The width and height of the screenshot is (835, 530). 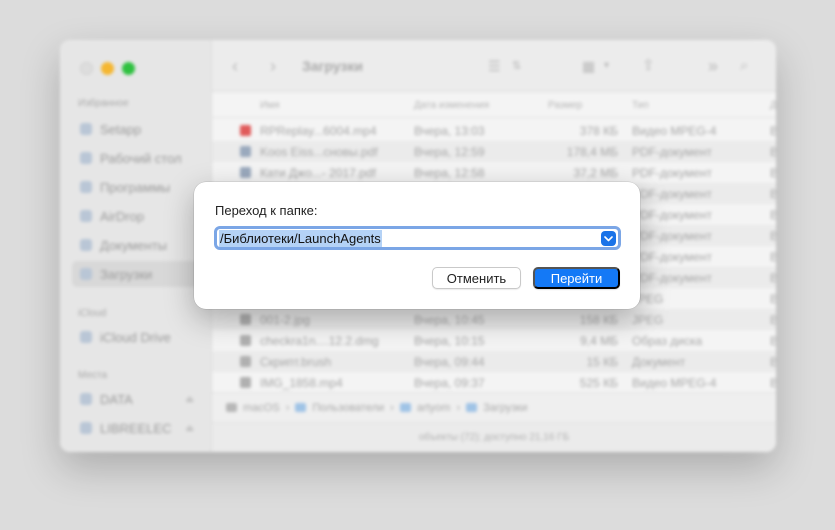 What do you see at coordinates (599, 341) in the screenshot?
I see `cell-size: 9,4 МБ` at bounding box center [599, 341].